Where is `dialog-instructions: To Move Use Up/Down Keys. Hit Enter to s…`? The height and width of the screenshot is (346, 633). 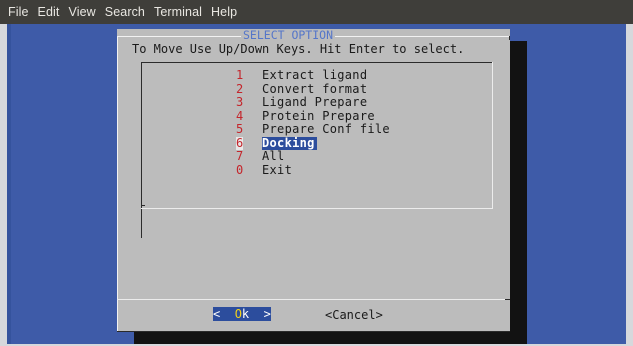
dialog-instructions: To Move Use Up/Down Keys. Hit Enter to s… is located at coordinates (298, 49).